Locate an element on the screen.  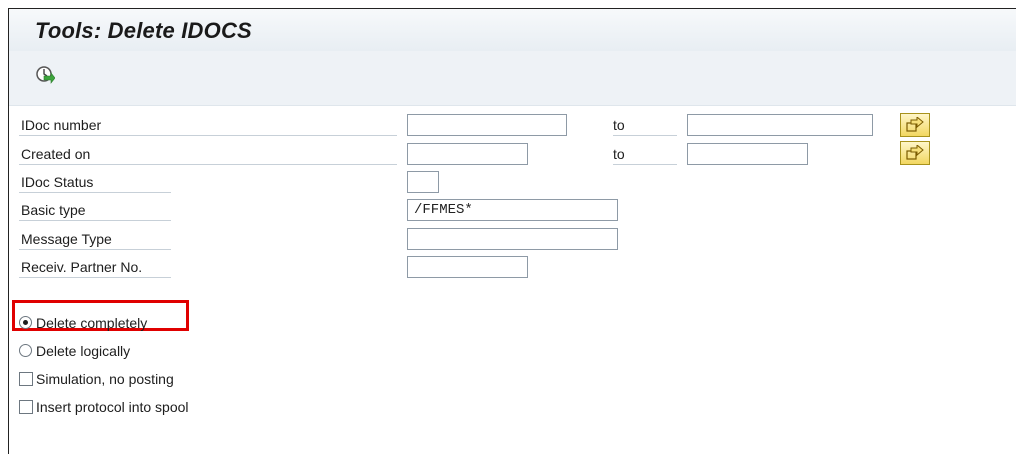
row-receiv-partner: Receiv. Partner No. is located at coordinates (517, 269).